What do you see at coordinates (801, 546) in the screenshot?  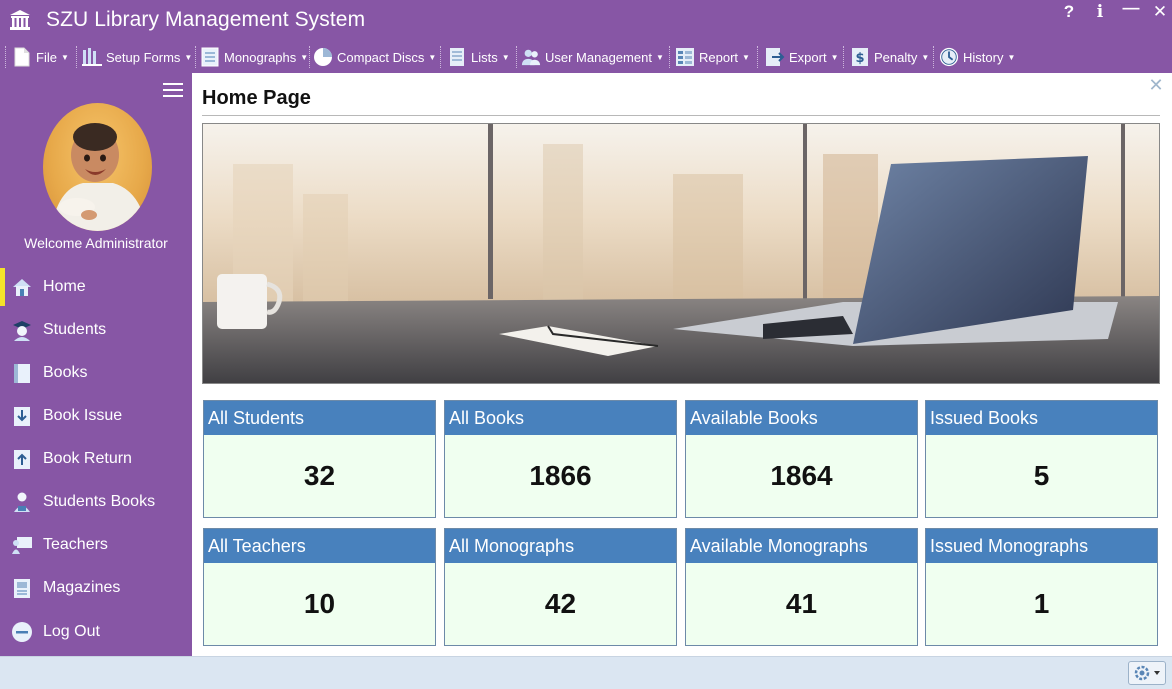 I see `tile-label: Available Monographs` at bounding box center [801, 546].